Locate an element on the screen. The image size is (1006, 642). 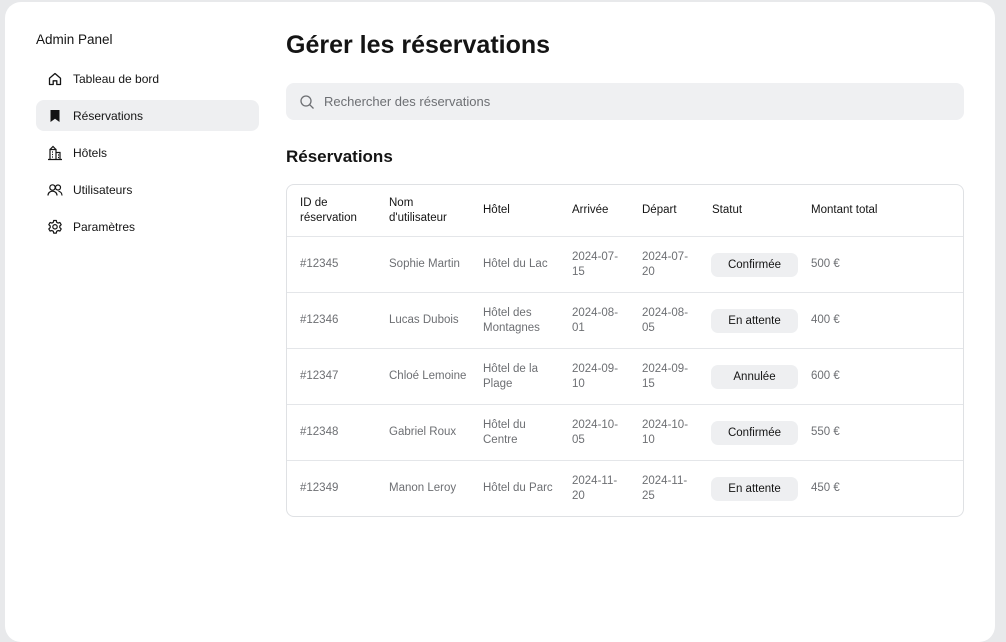
home-icon is located at coordinates (55, 79).